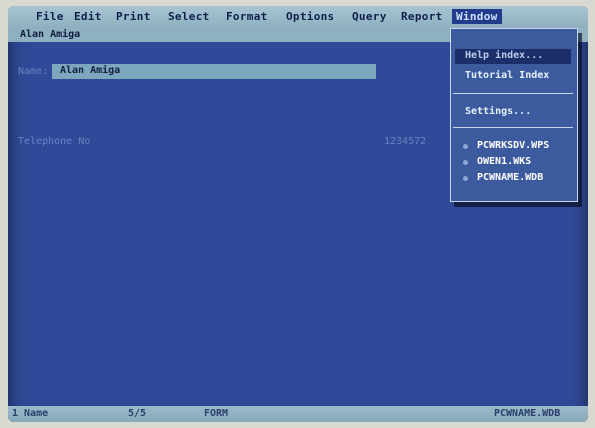 This screenshot has width=595, height=428. What do you see at coordinates (50, 16) in the screenshot?
I see `menu-file: File` at bounding box center [50, 16].